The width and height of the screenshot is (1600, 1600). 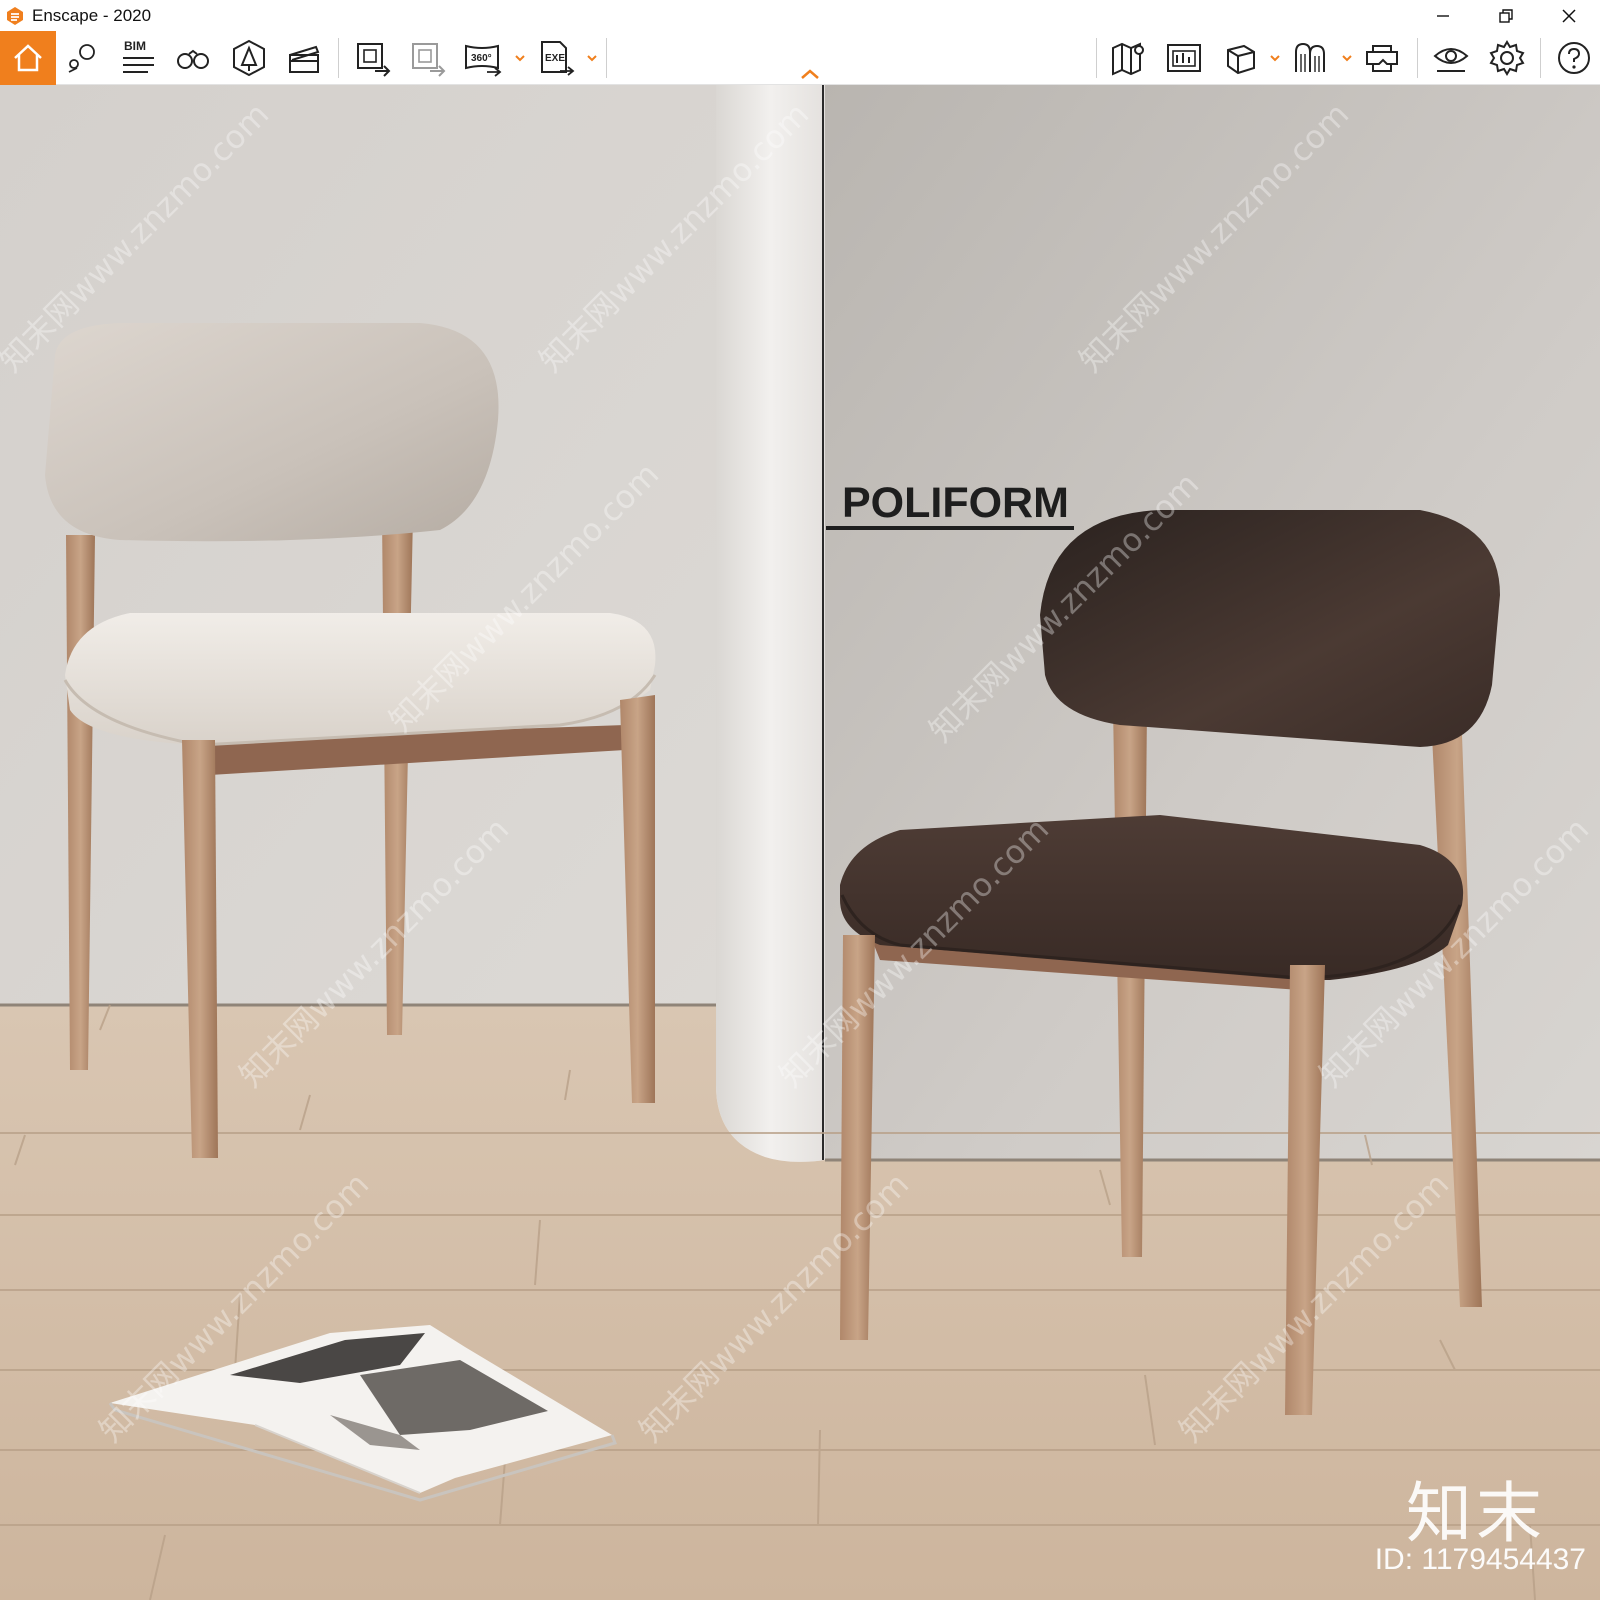 I want to click on poliform-wall-text: POLIFORM, so click(x=955, y=503).